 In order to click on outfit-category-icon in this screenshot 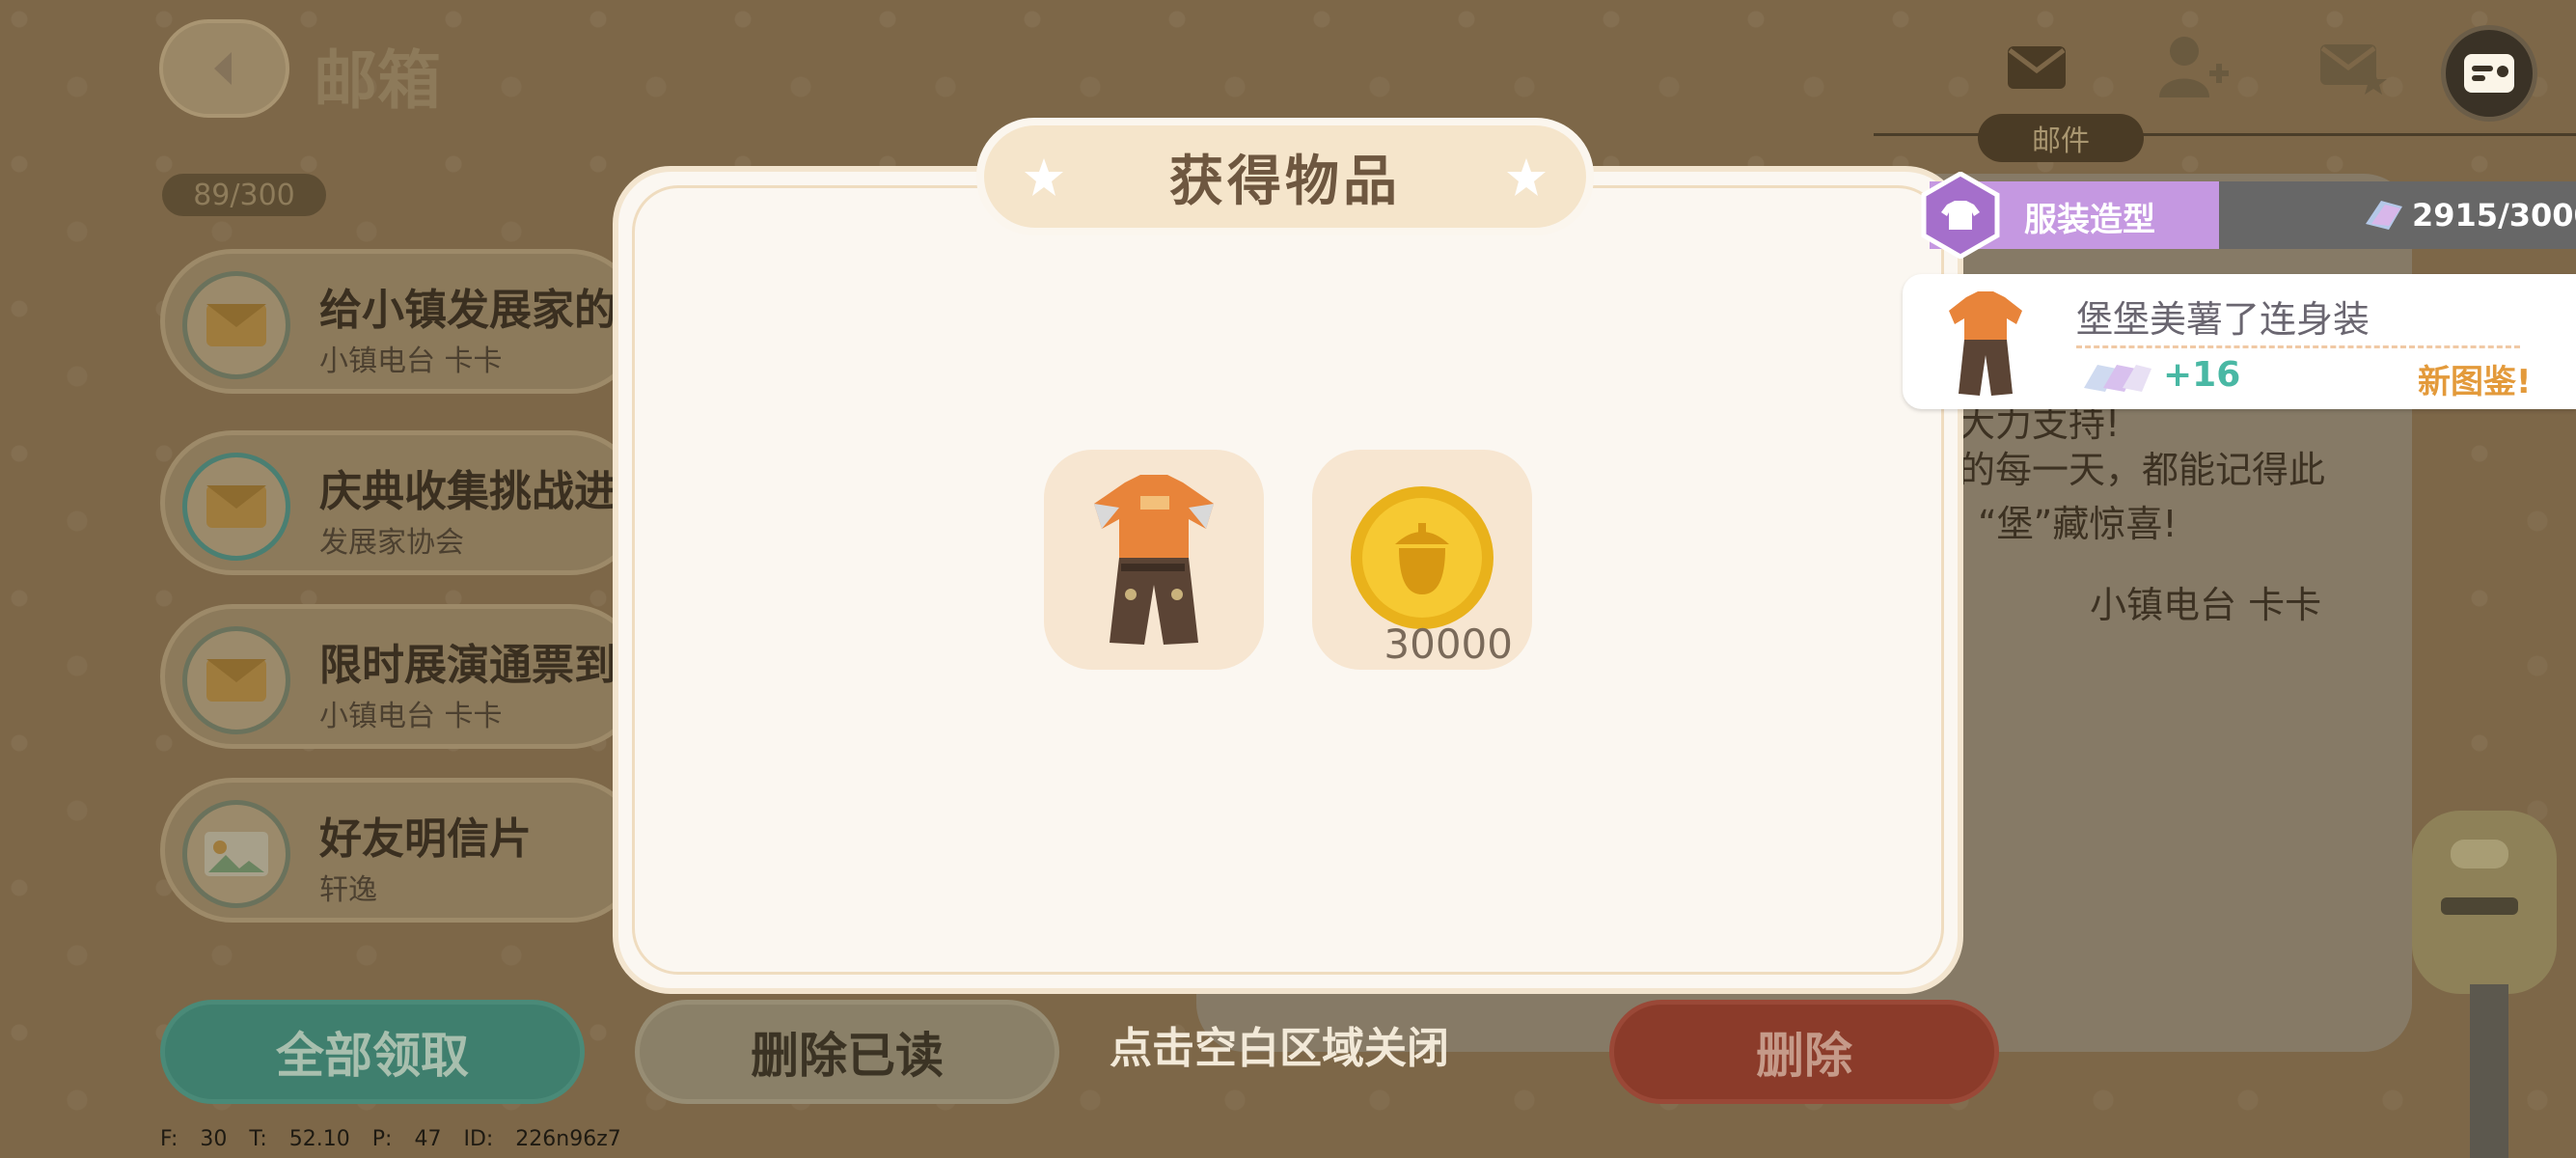, I will do `click(1961, 215)`.